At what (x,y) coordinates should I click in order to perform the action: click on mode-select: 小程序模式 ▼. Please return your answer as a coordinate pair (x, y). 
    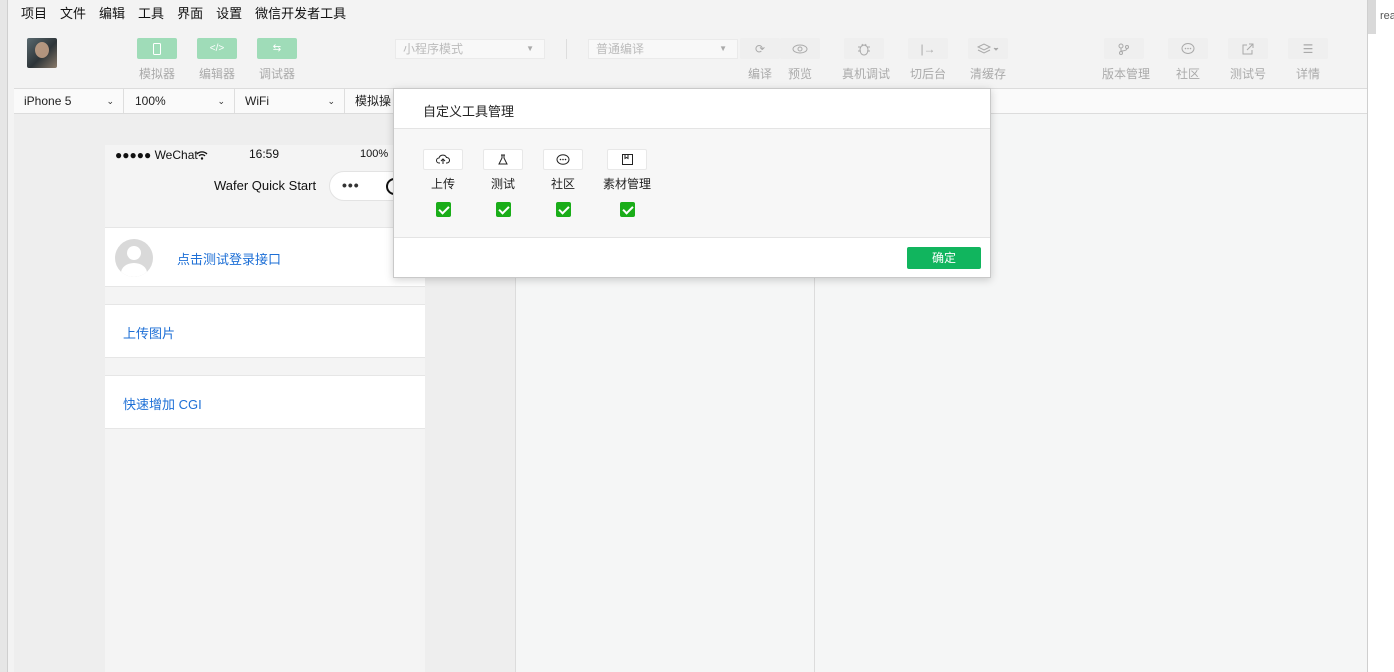
    Looking at the image, I should click on (470, 49).